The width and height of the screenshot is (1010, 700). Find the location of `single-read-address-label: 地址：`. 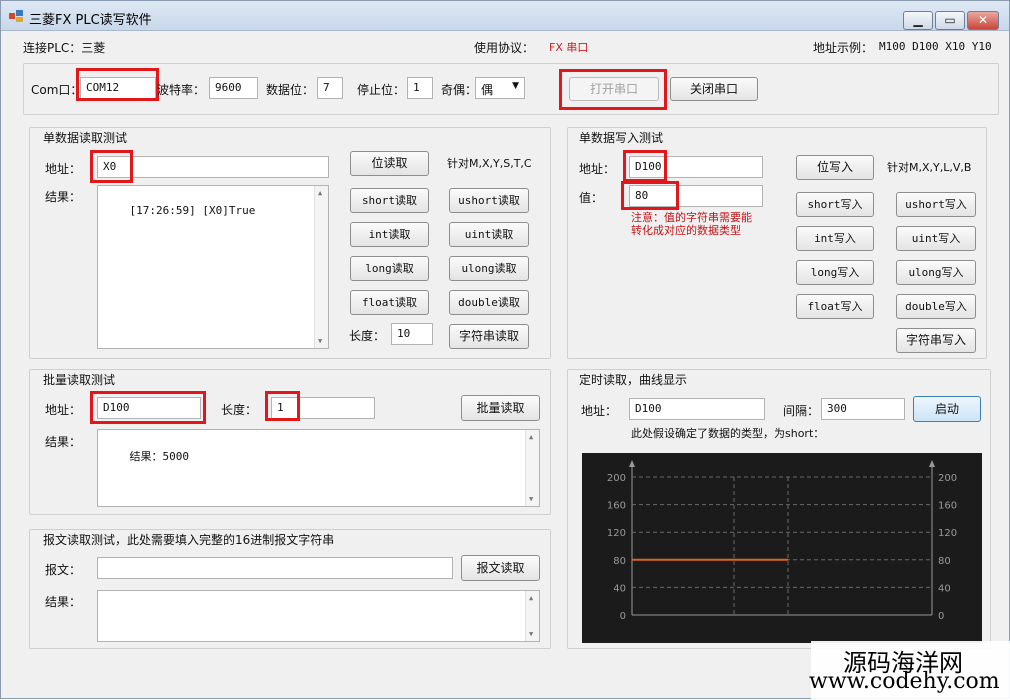

single-read-address-label: 地址： is located at coordinates (63, 169).